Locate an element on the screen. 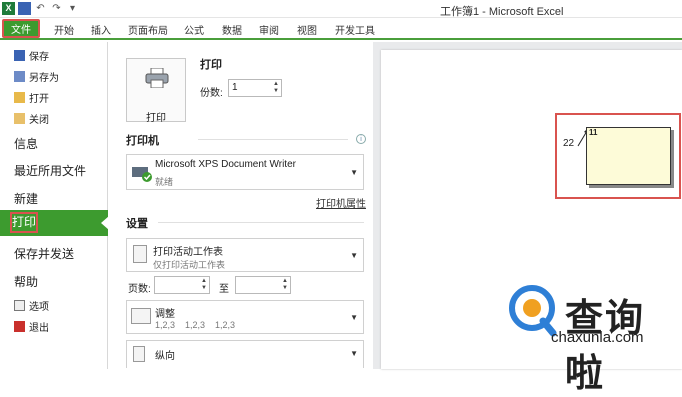 The width and height of the screenshot is (682, 397). collation-subtitle: 1,2,3 1,2,3 1,2,3 is located at coordinates (195, 325).